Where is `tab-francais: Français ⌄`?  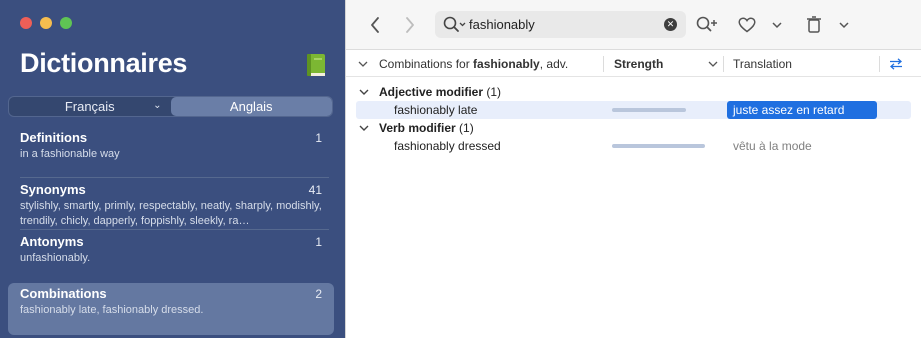 tab-francais: Français ⌄ is located at coordinates (90, 106).